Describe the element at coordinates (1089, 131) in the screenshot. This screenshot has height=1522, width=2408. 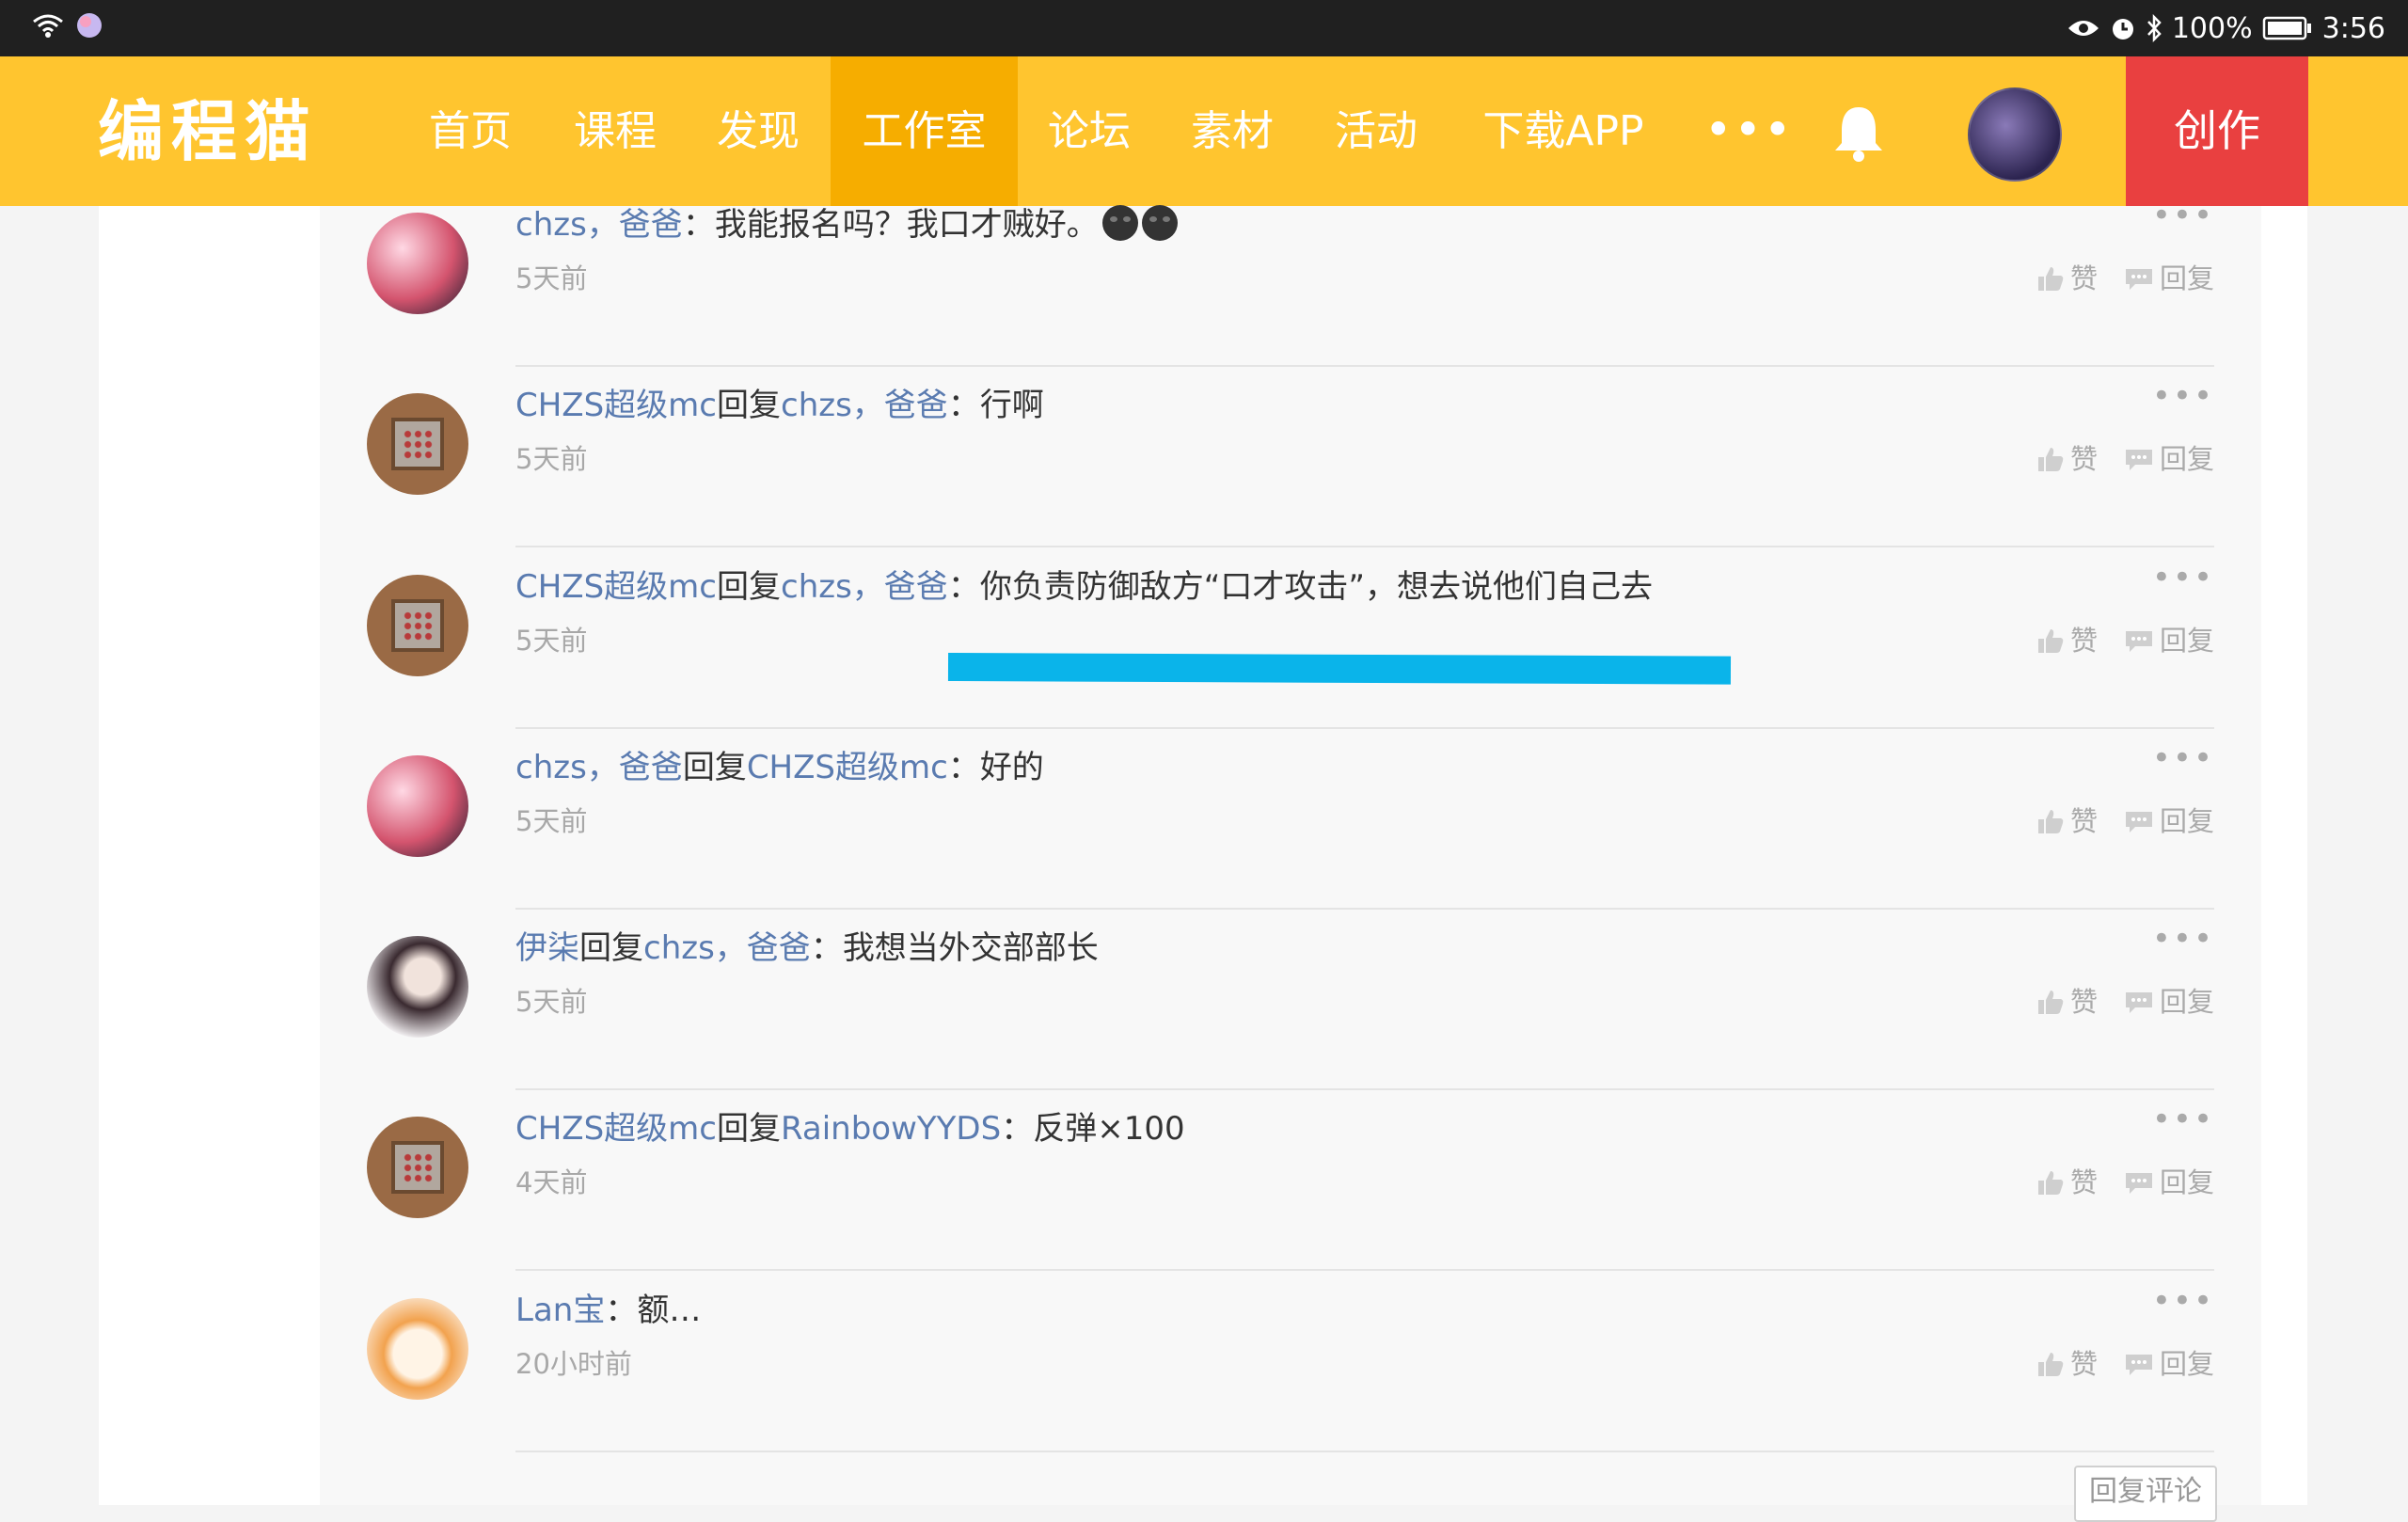
I see `nav-forum: 论坛` at that location.